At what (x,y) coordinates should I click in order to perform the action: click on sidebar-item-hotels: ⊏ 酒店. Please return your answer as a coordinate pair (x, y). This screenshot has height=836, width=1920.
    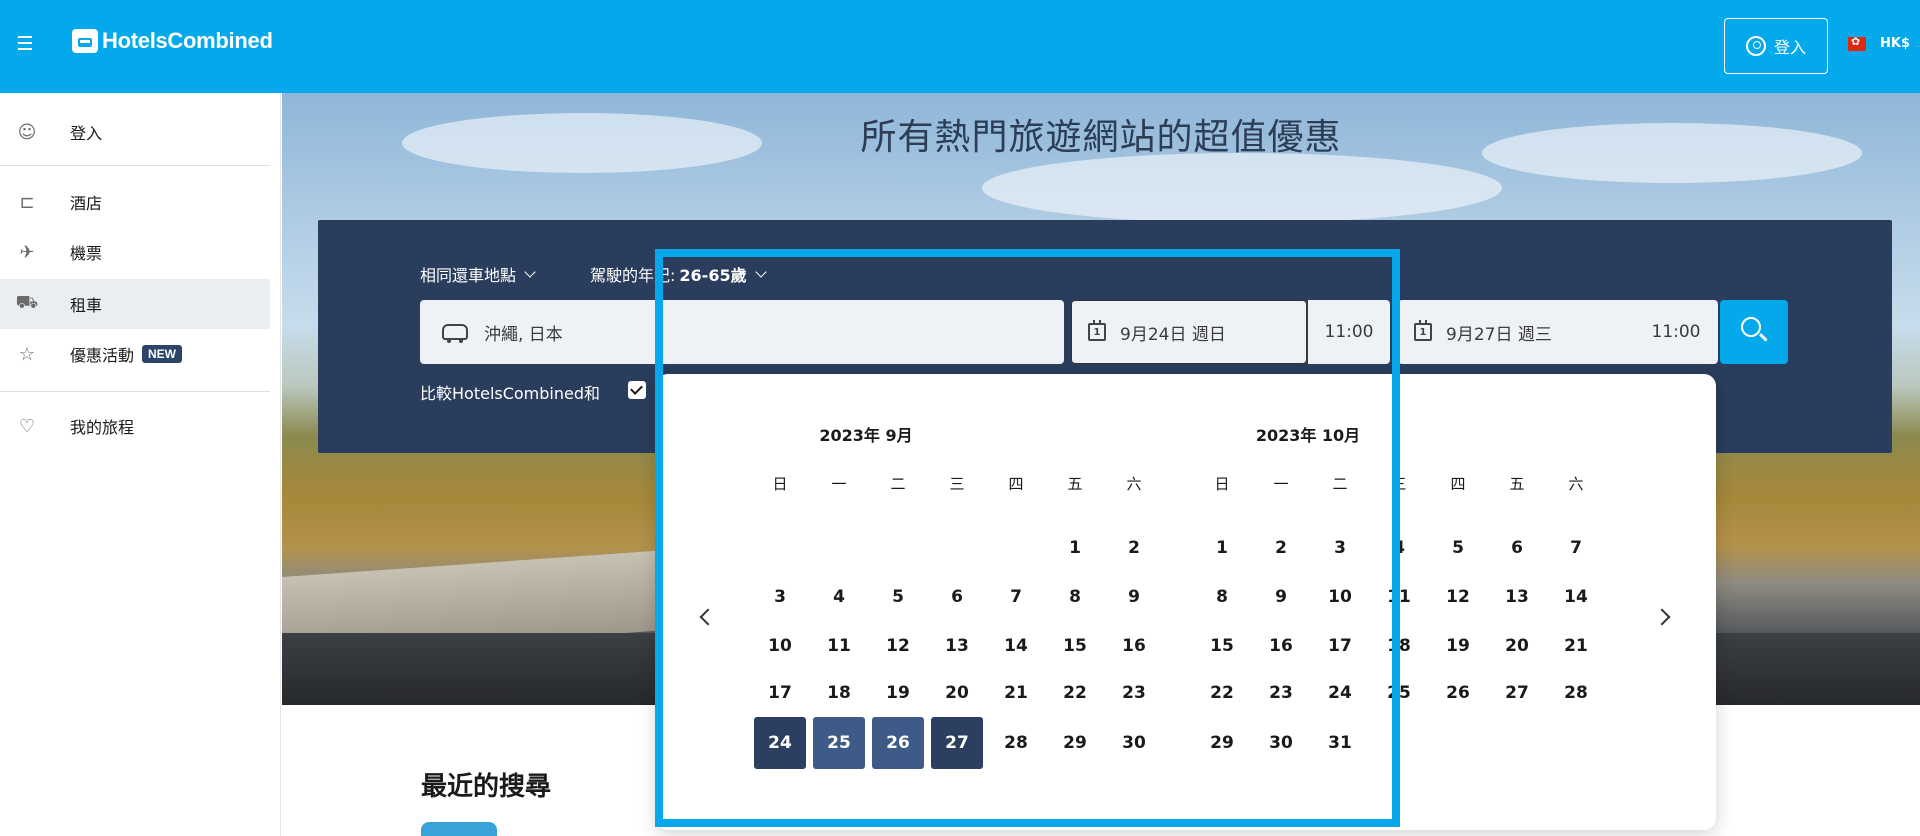
    Looking at the image, I should click on (135, 202).